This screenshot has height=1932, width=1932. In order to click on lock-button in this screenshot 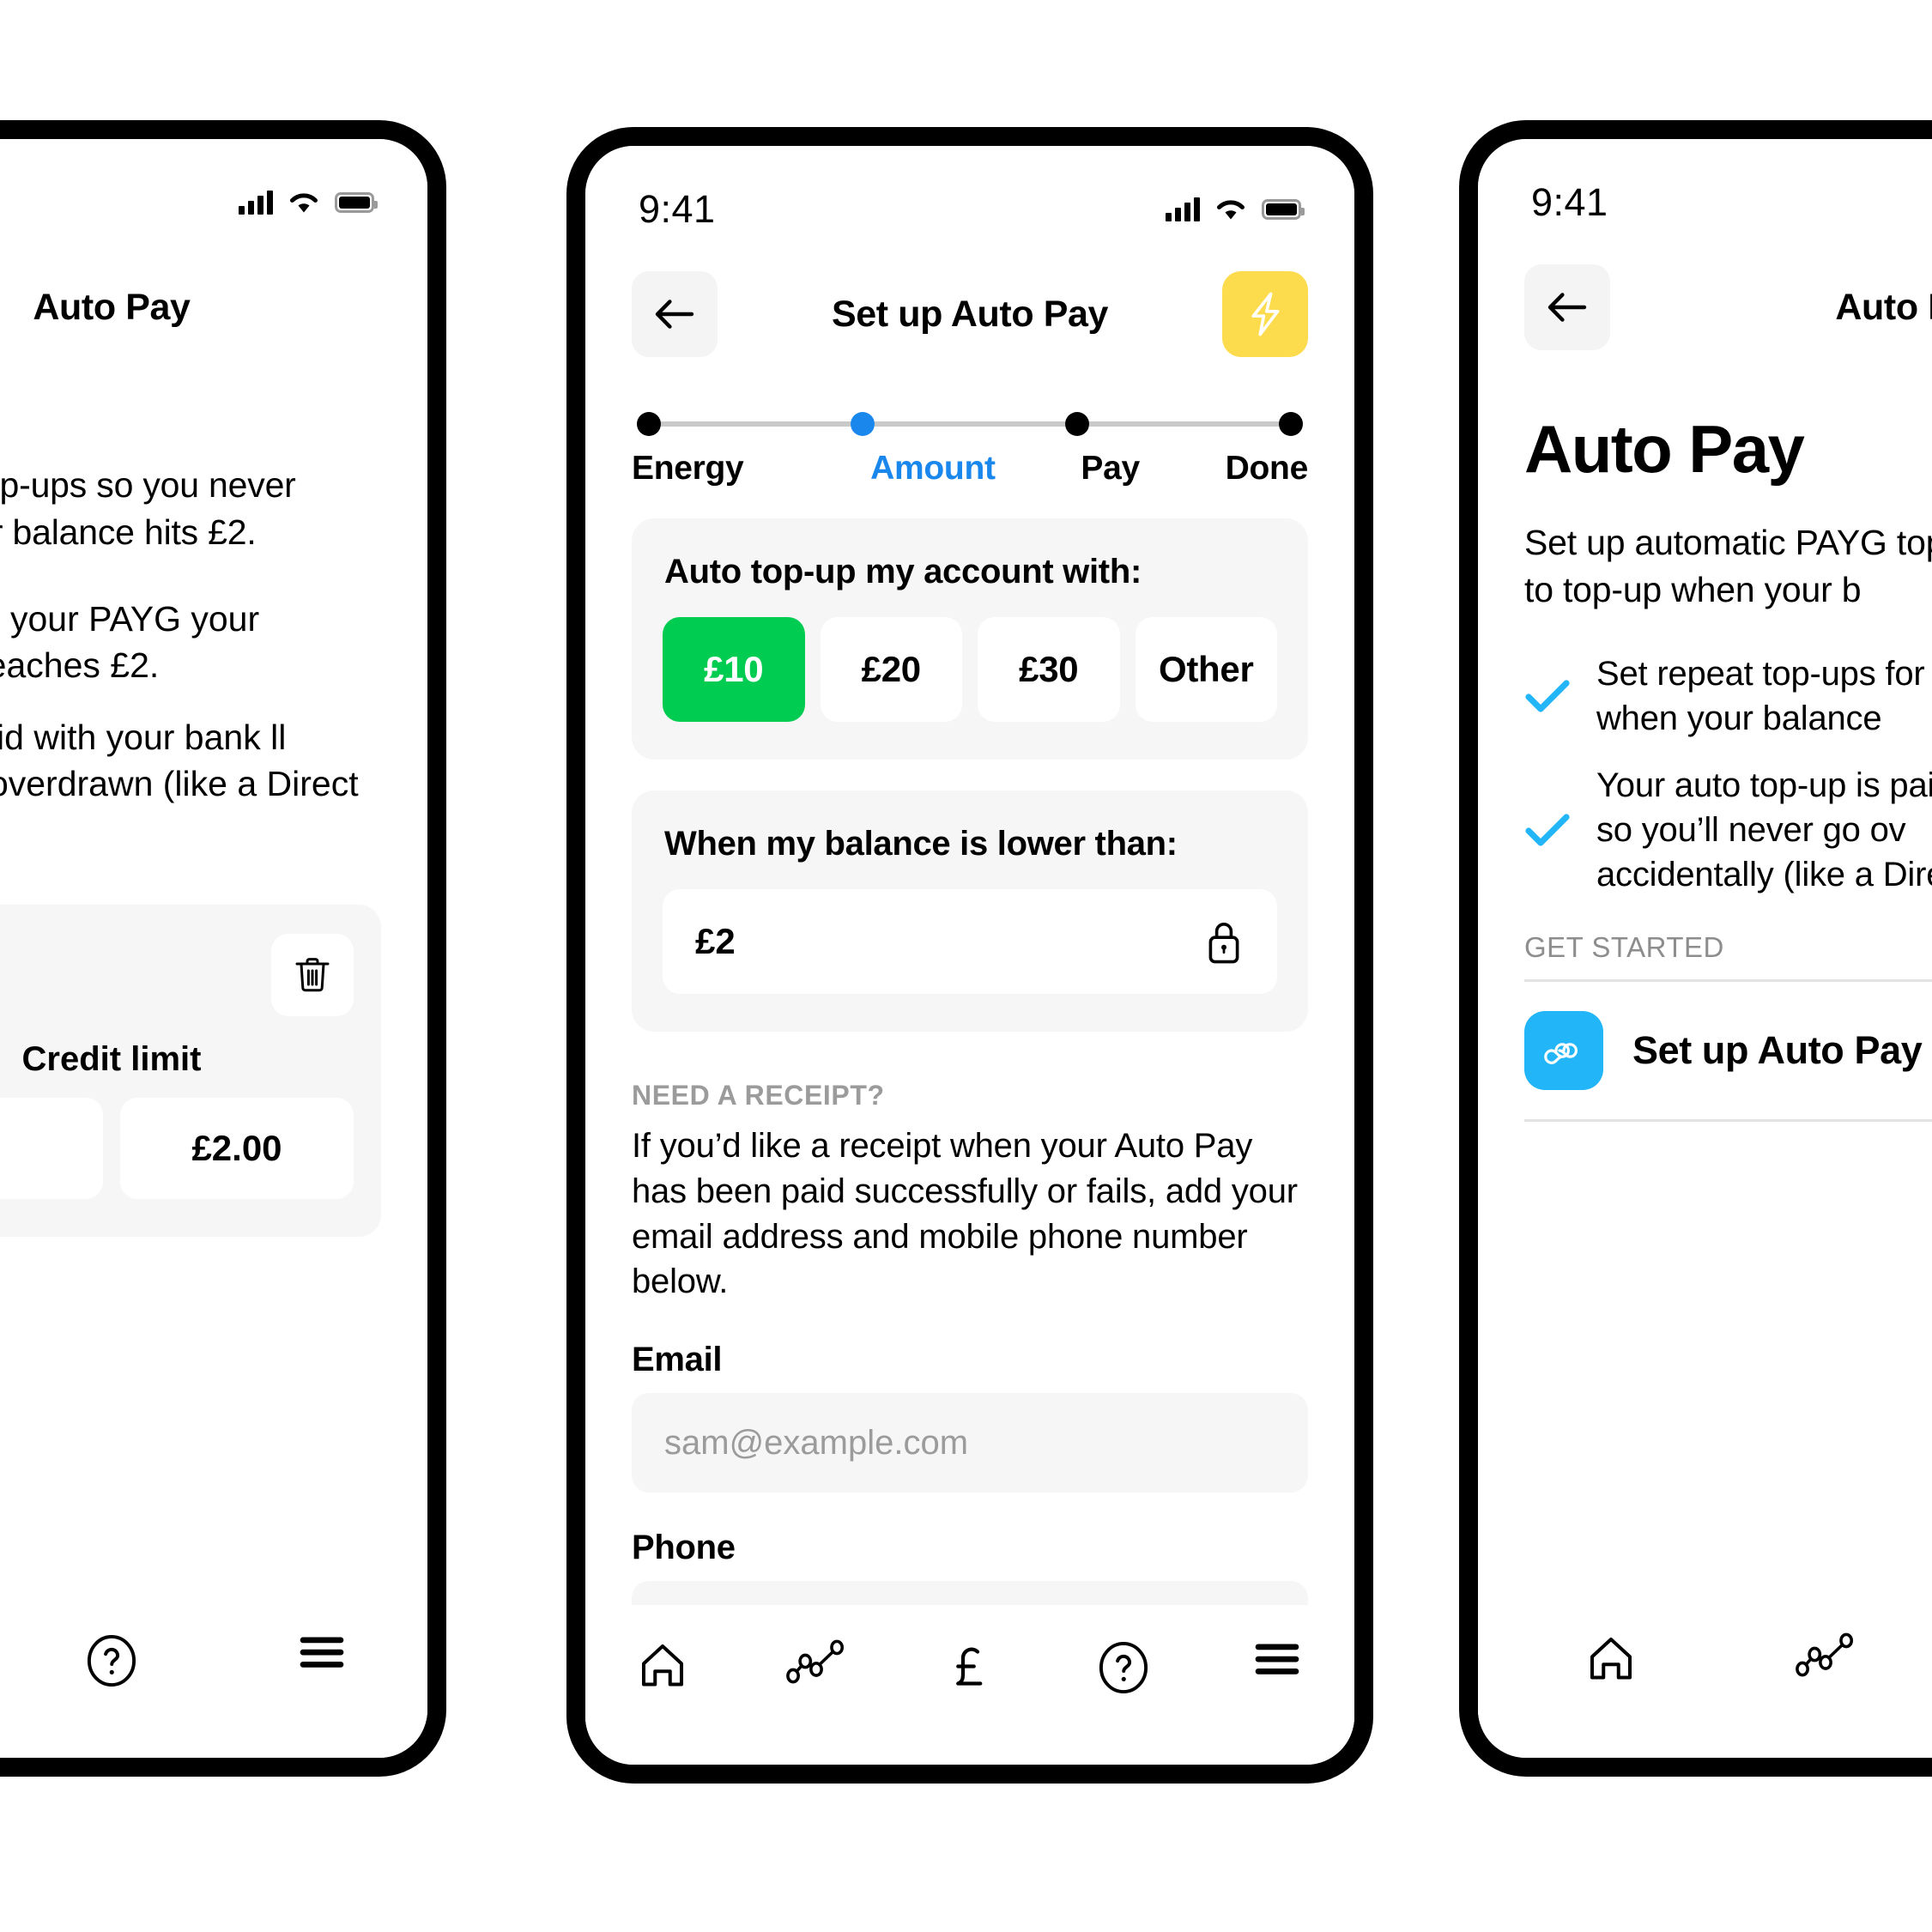, I will do `click(1224, 942)`.